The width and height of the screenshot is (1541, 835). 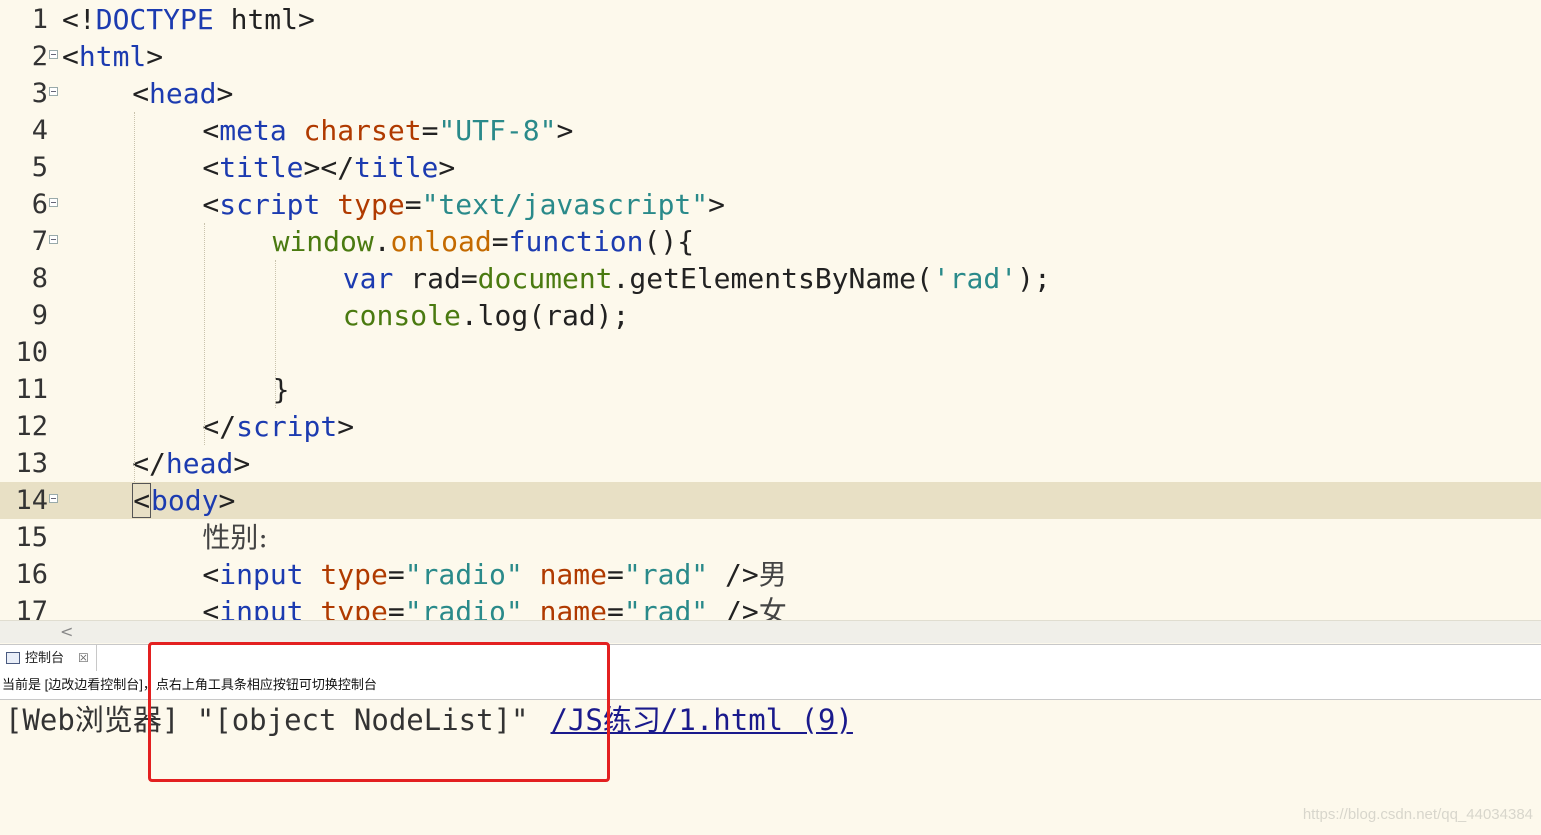 I want to click on code-line: 13 </head>, so click(x=770, y=463).